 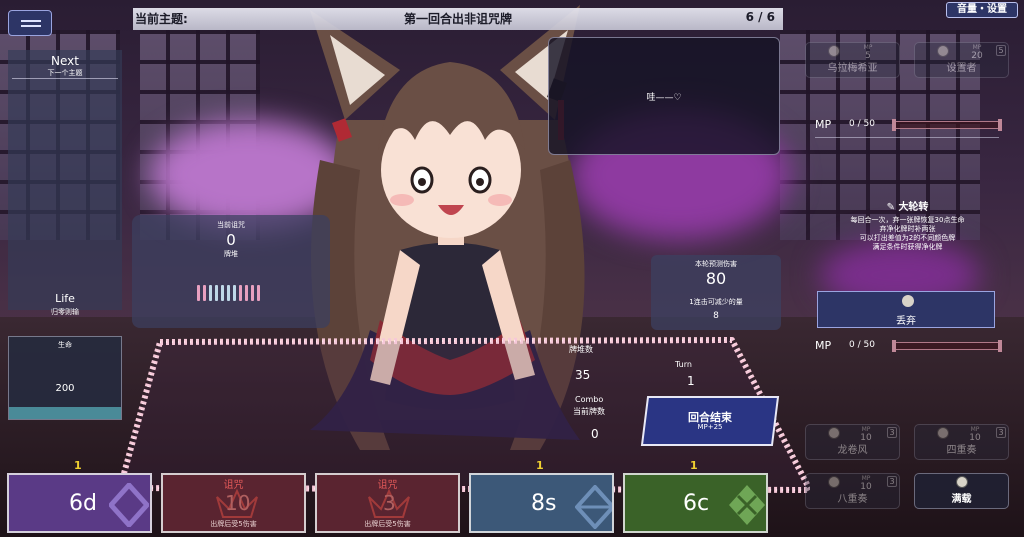 I want to click on combo-reduction-label: 1连击可减少的量, so click(x=716, y=302).